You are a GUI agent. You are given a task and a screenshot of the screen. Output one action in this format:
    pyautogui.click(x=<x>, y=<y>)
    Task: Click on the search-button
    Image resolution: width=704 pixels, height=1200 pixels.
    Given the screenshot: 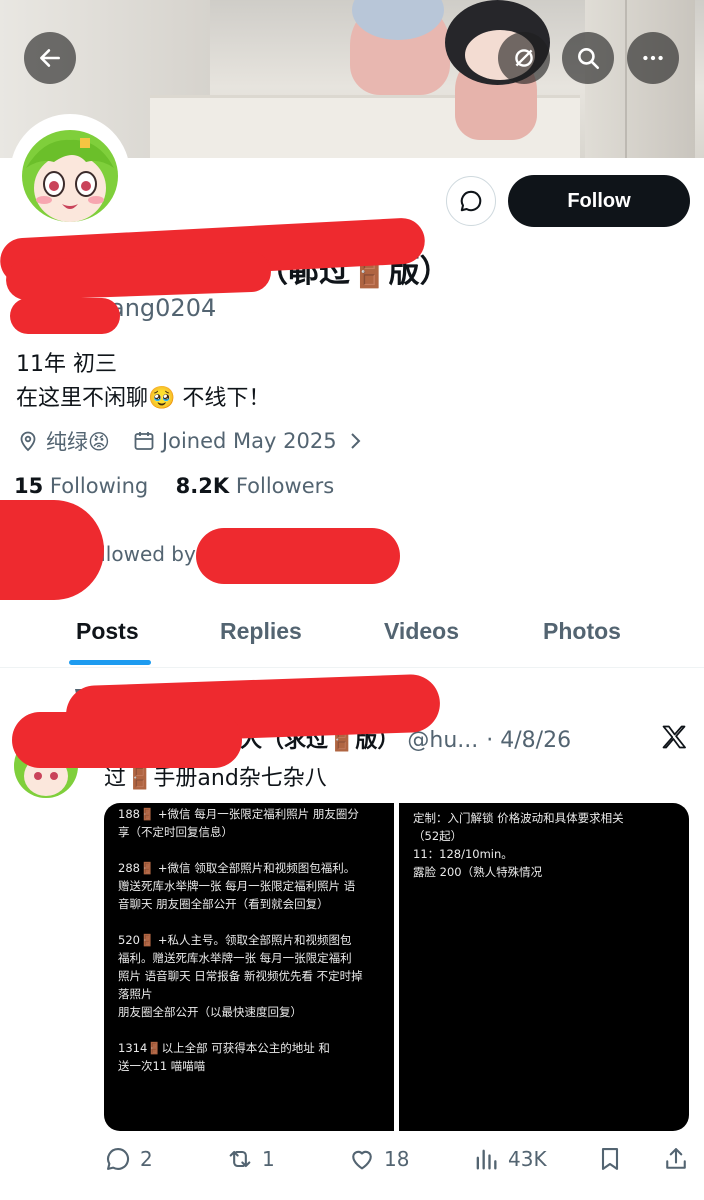 What is the action you would take?
    pyautogui.click(x=588, y=58)
    